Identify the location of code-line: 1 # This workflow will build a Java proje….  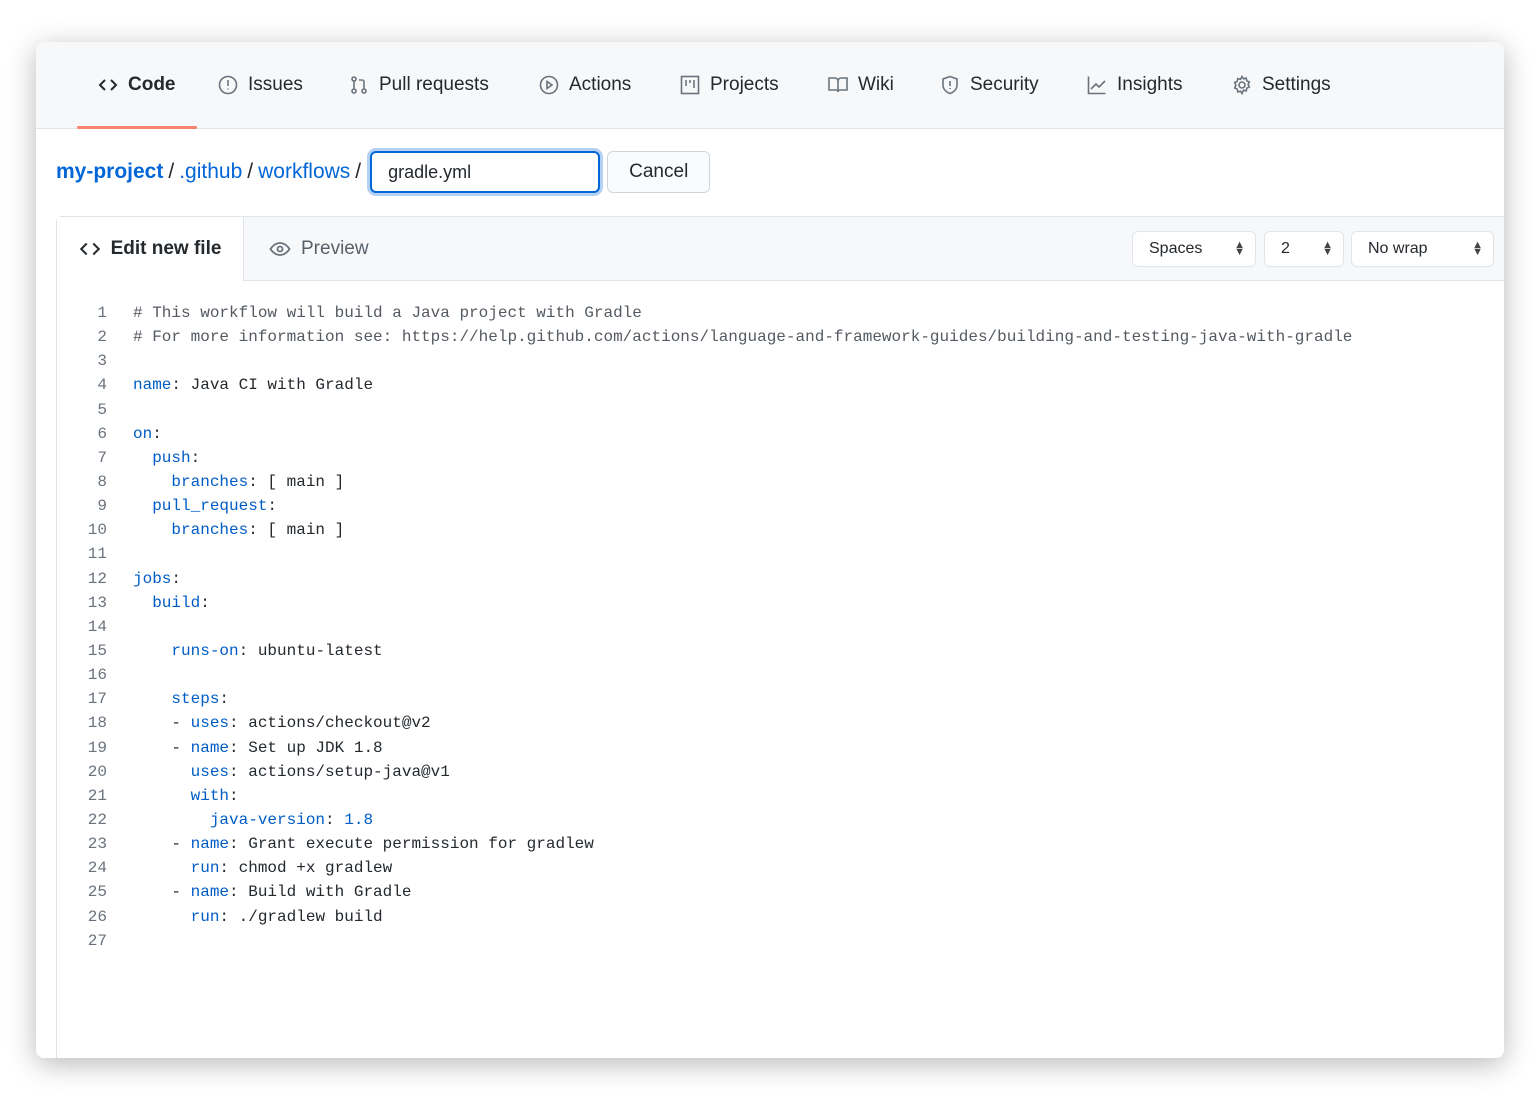
(704, 313).